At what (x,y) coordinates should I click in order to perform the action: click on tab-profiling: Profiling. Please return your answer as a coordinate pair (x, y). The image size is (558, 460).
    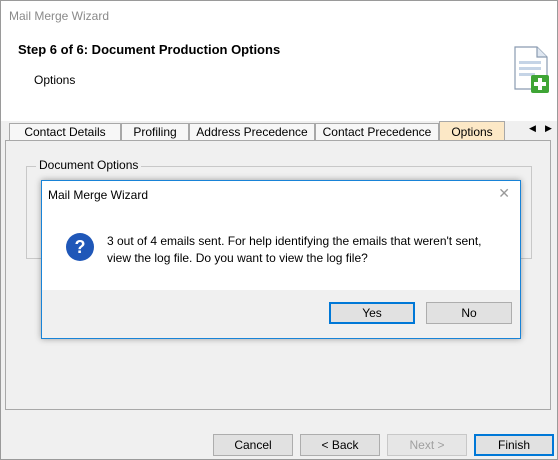
    Looking at the image, I should click on (155, 131).